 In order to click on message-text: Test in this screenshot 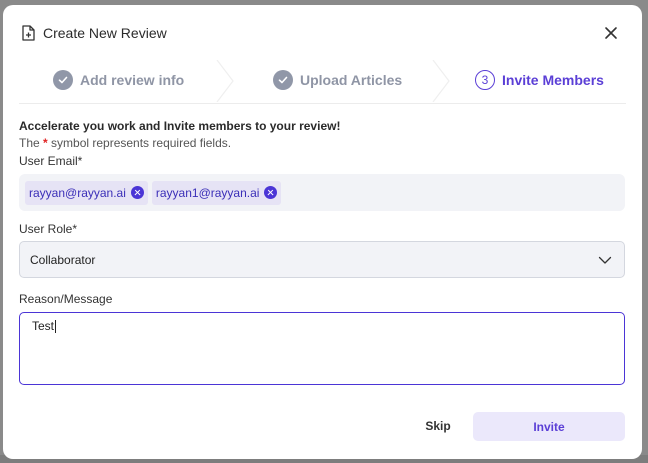, I will do `click(43, 326)`.